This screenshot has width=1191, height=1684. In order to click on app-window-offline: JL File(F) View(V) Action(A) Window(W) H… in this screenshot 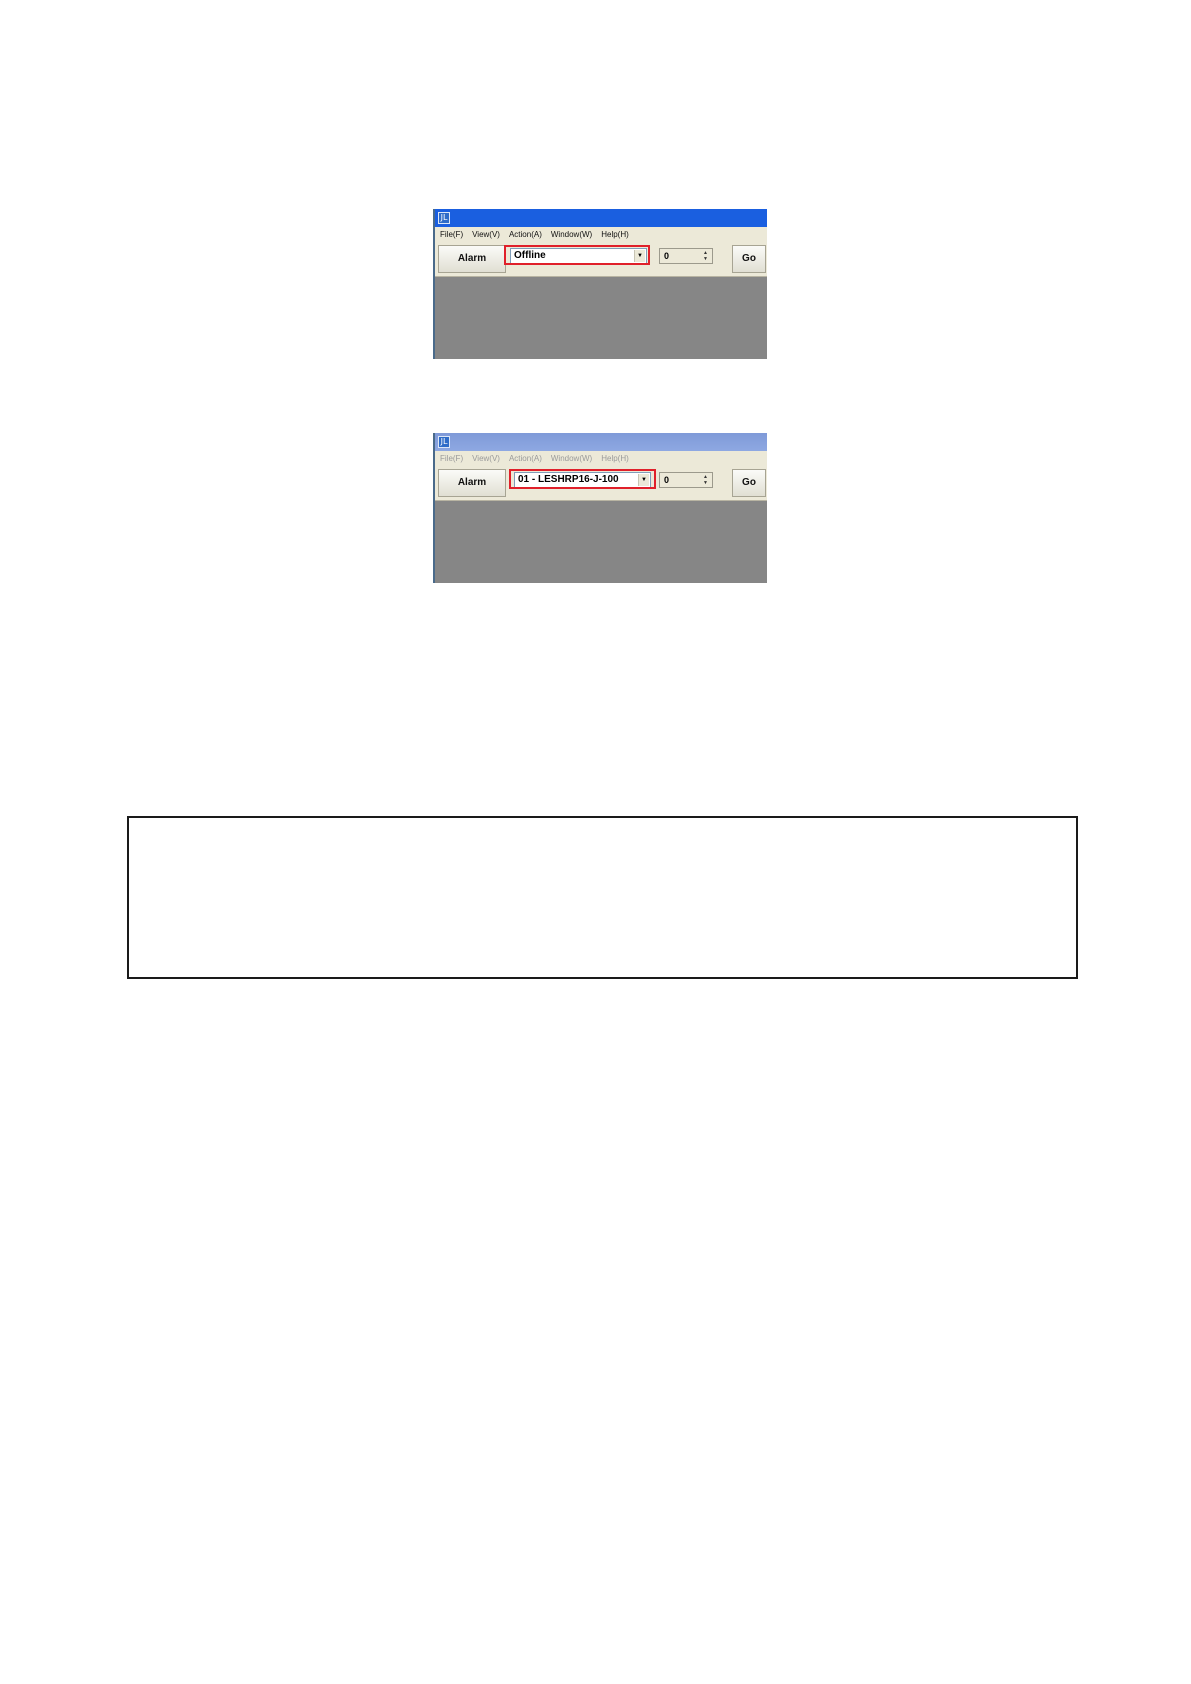, I will do `click(600, 284)`.